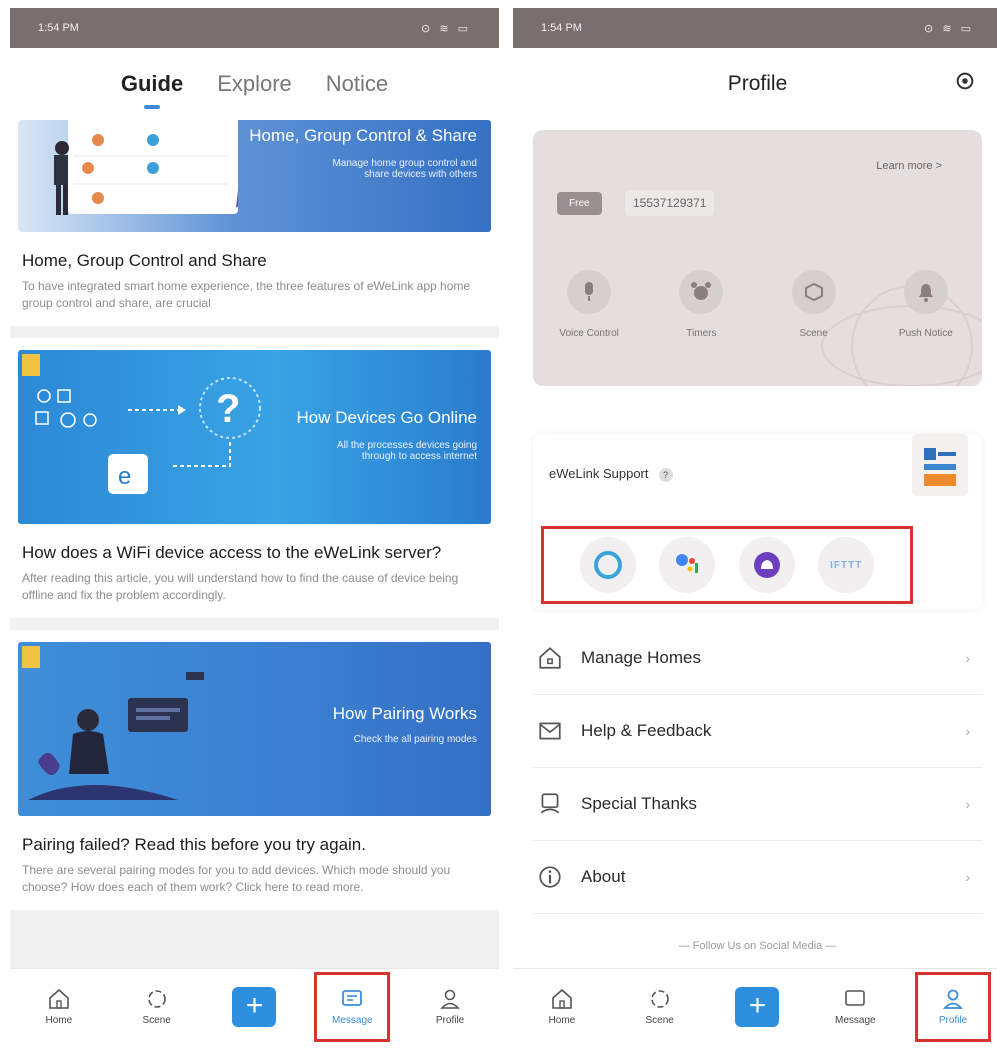  Describe the element at coordinates (641, 657) in the screenshot. I see `menu-label: Manage Homes` at that location.